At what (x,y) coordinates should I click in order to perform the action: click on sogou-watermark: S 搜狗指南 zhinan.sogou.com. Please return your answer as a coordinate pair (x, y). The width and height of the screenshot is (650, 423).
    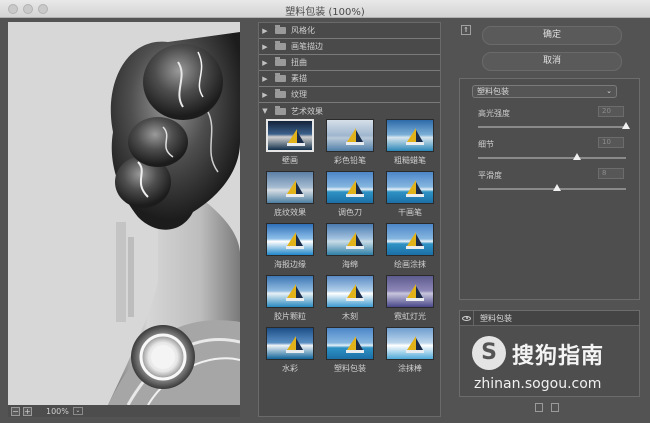
    Looking at the image, I should click on (555, 366).